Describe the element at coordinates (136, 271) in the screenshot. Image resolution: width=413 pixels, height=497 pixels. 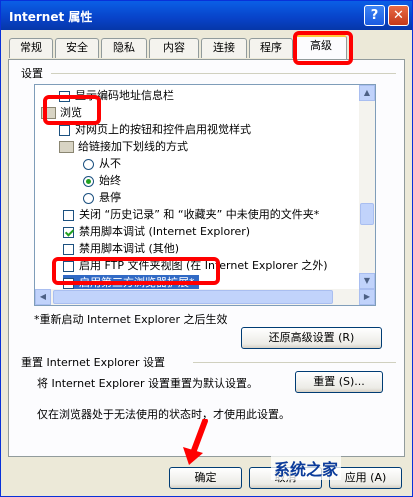
I see `highlight-third-party-extensions` at that location.